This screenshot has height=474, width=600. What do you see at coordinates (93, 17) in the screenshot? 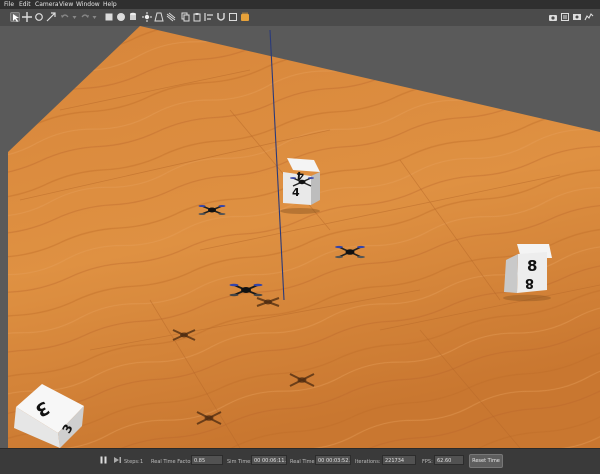
I see `redo-dropdown-icon` at bounding box center [93, 17].